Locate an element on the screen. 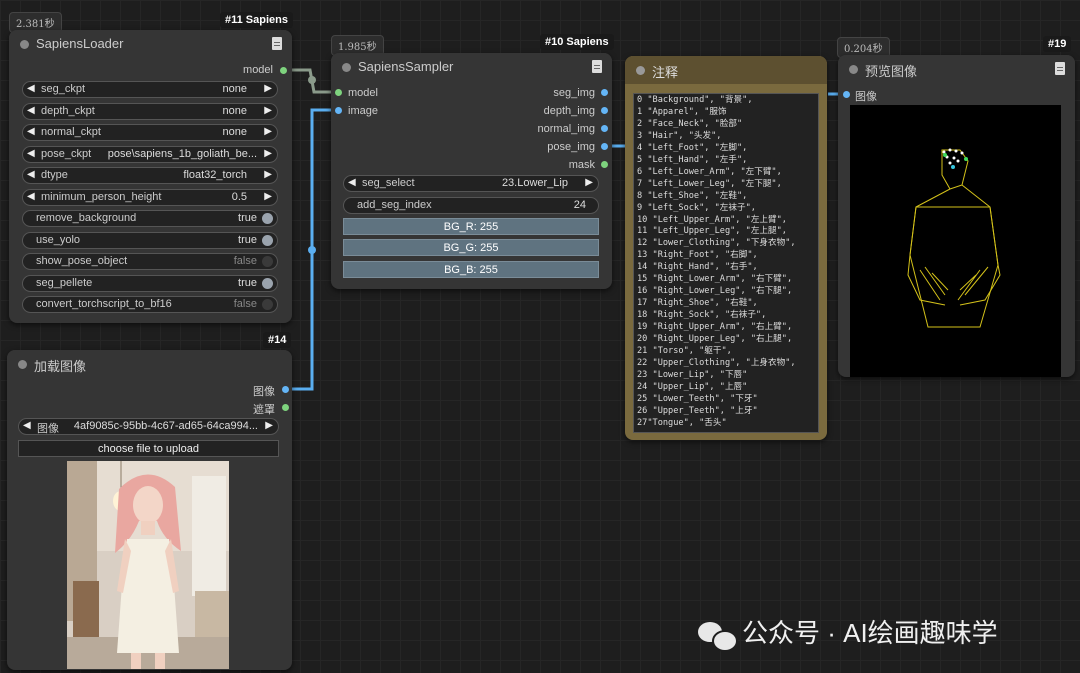 The image size is (1080, 673). note-header: 注释 is located at coordinates (726, 70).